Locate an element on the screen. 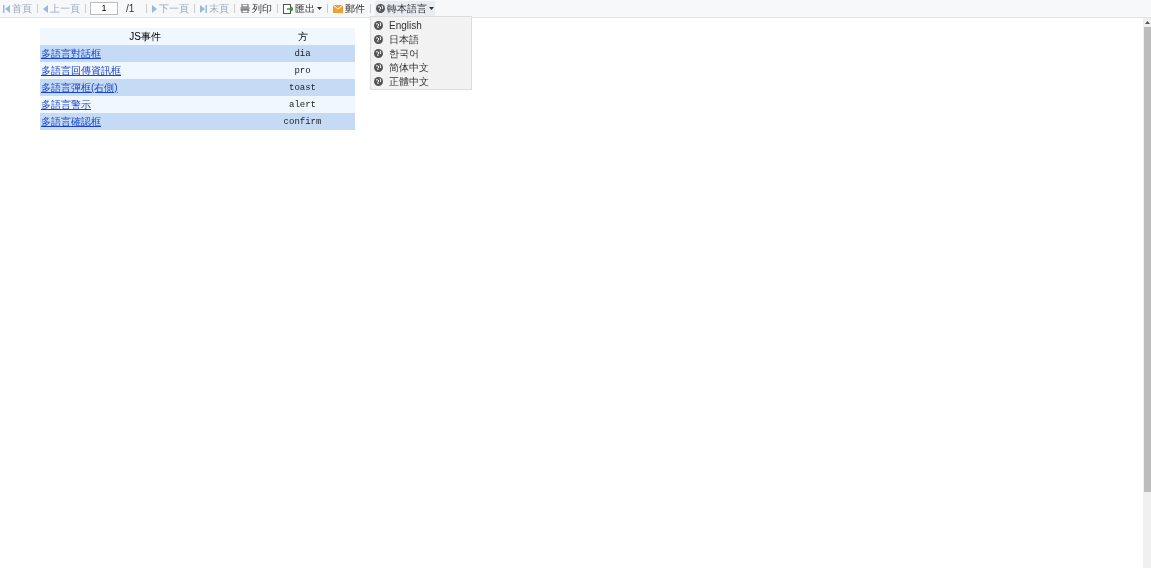  page-total: /1 is located at coordinates (130, 9).